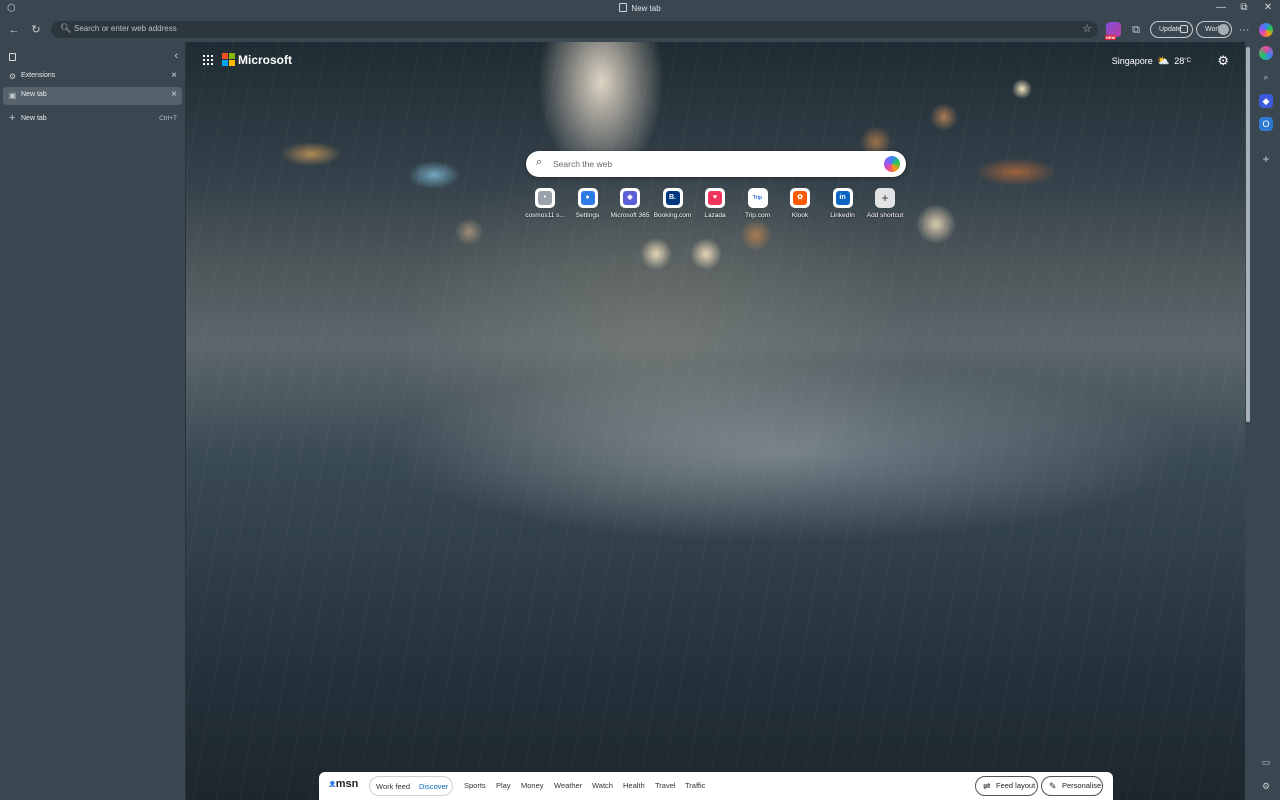 The height and width of the screenshot is (800, 1280). What do you see at coordinates (885, 215) in the screenshot?
I see `shortcut-label: Add shortcut` at bounding box center [885, 215].